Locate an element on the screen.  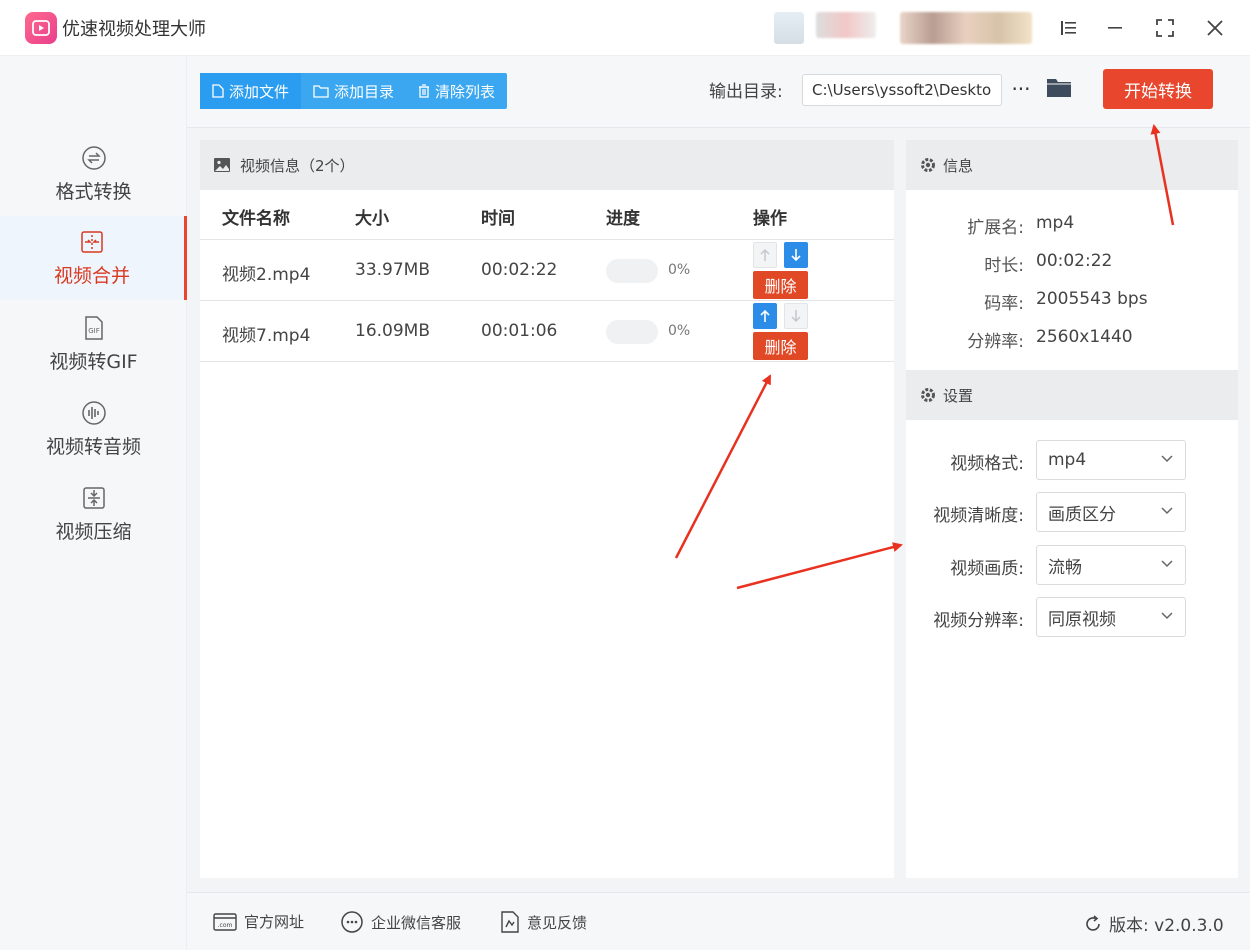
setting-label-quality: 视频画质: is located at coordinates (987, 569).